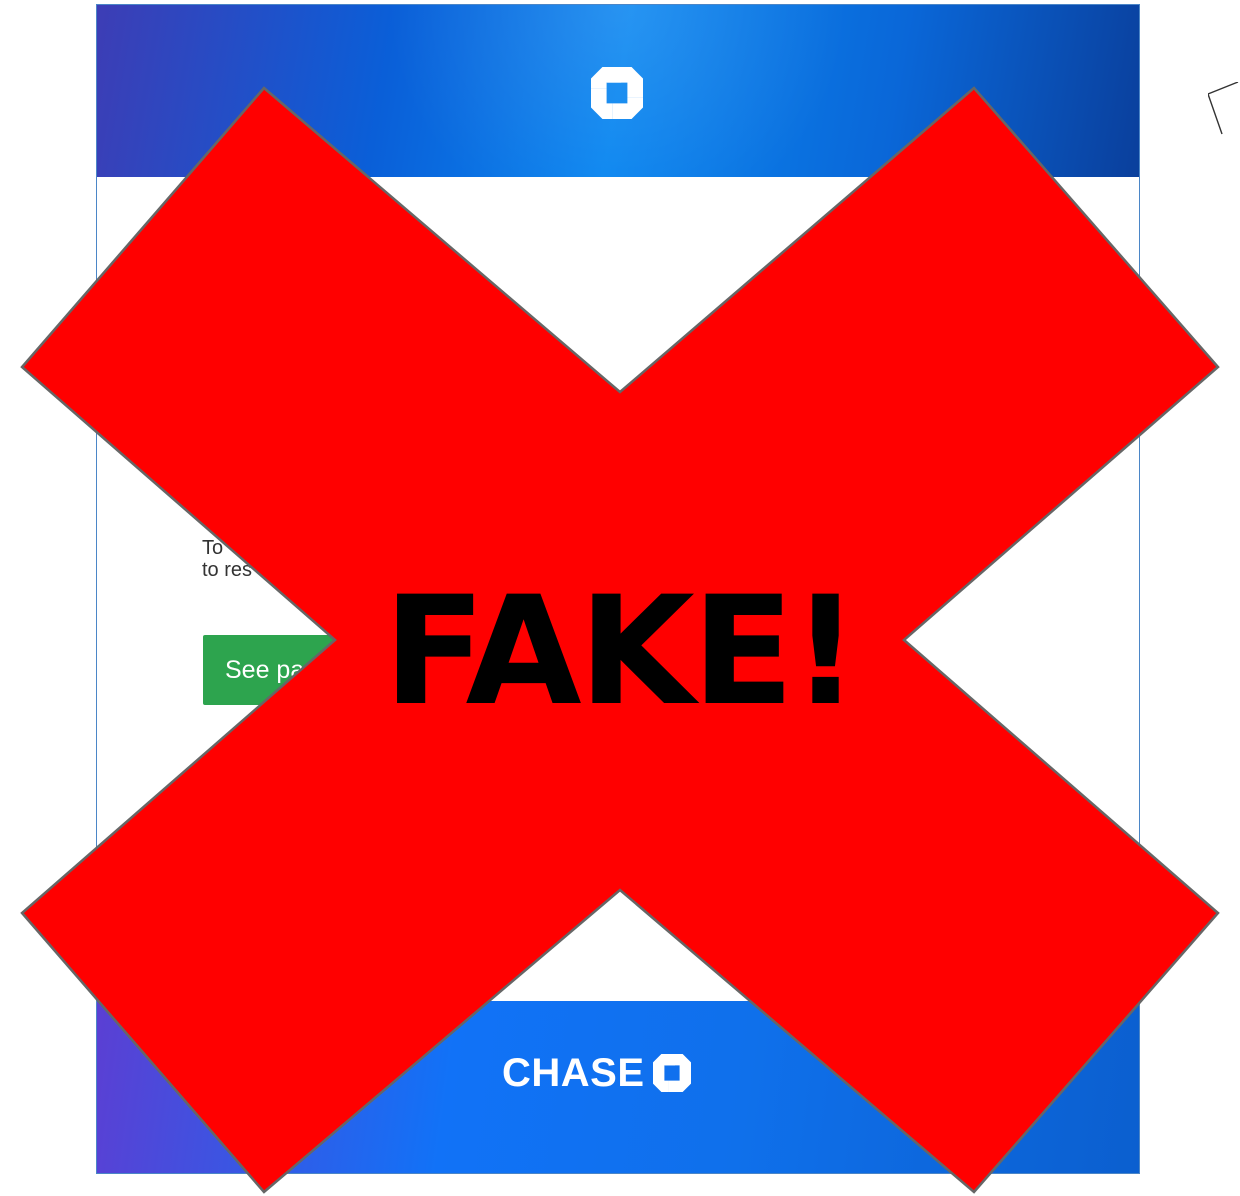 This screenshot has height=1196, width=1240. I want to click on message-line-1: To, so click(213, 548).